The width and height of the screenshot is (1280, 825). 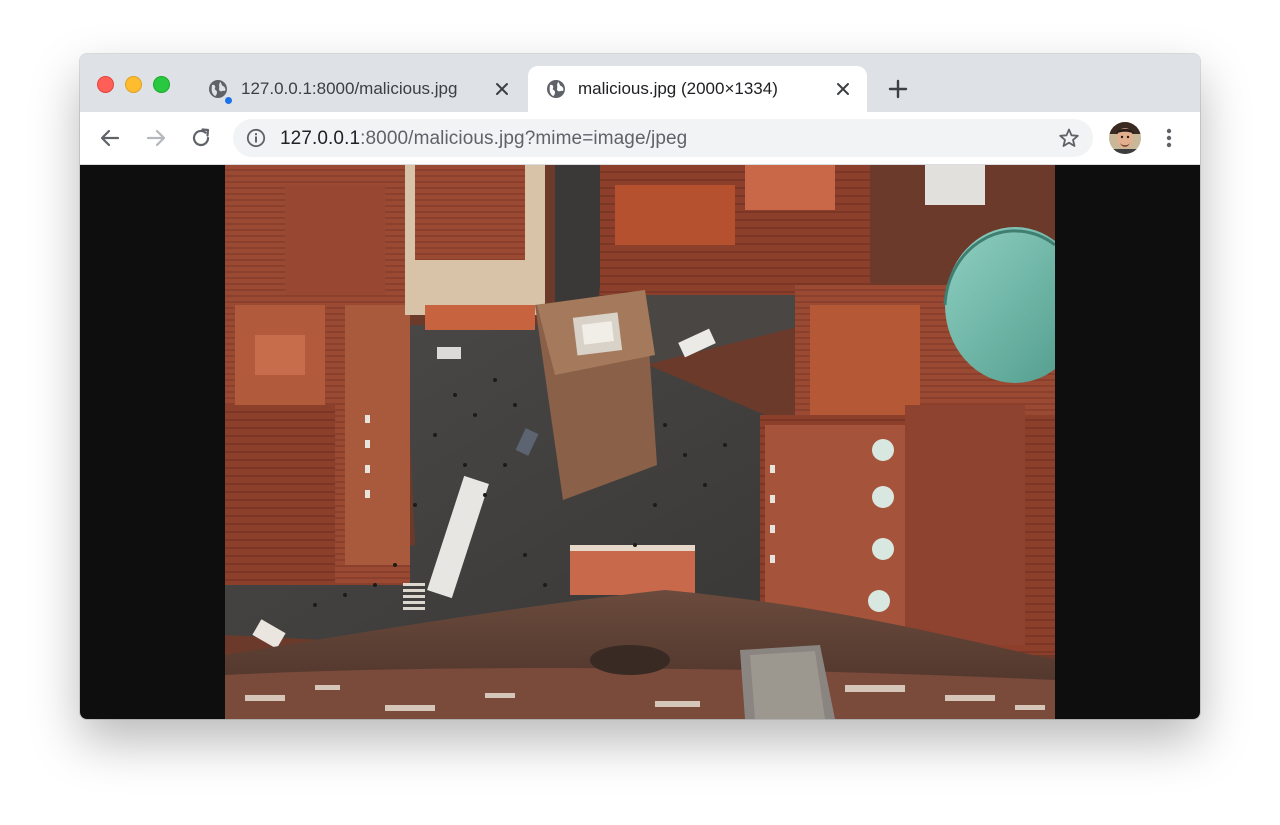 What do you see at coordinates (524, 138) in the screenshot?
I see `url-path: :8000/malicious.jpg?mime=image/jpeg` at bounding box center [524, 138].